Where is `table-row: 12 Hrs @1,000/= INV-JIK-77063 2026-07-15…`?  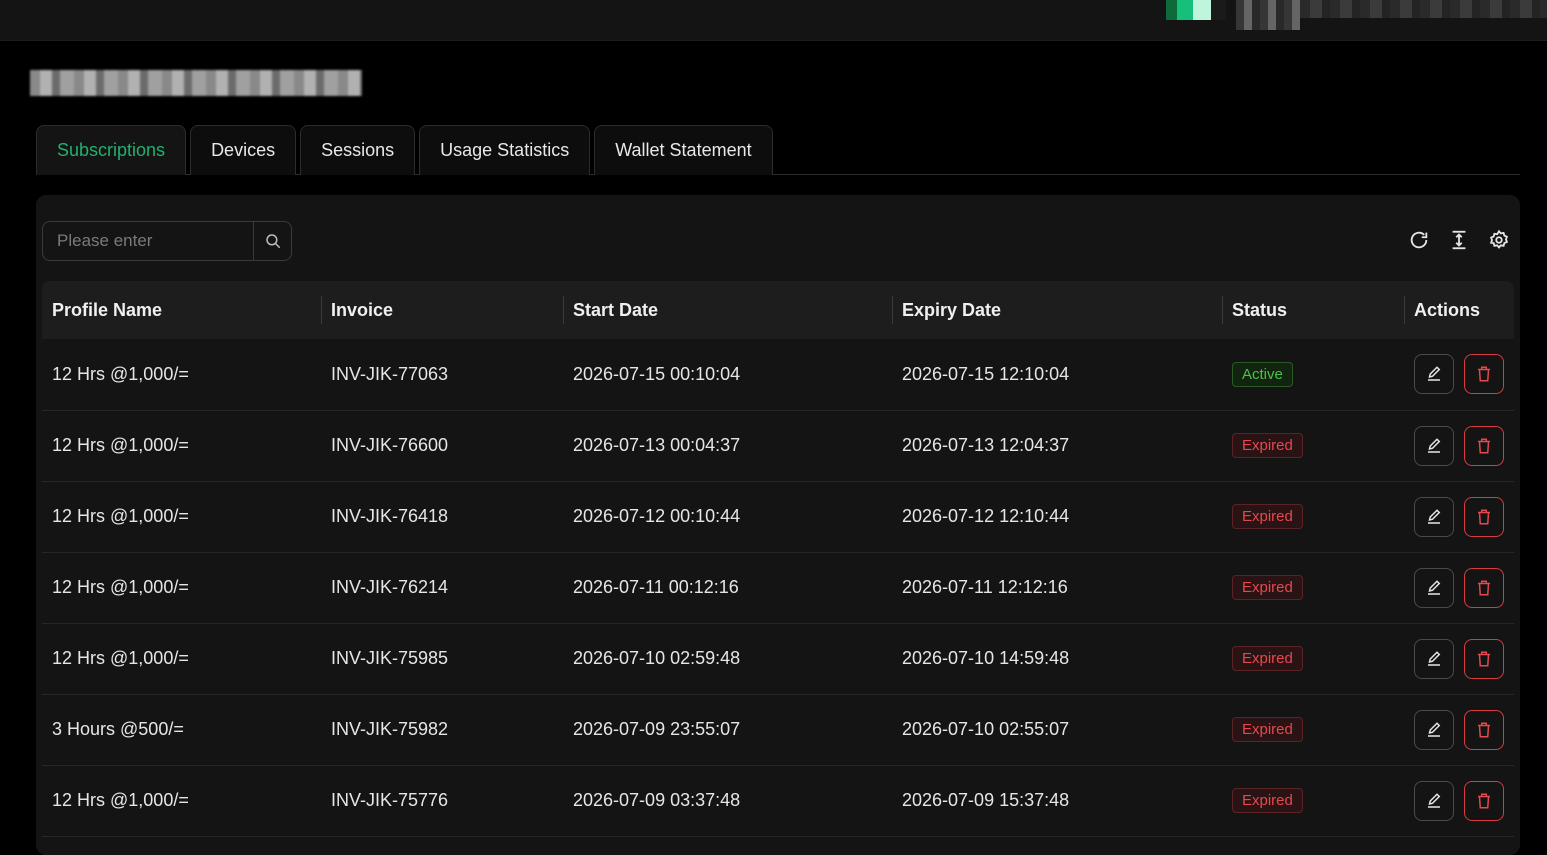 table-row: 12 Hrs @1,000/= INV-JIK-77063 2026-07-15… is located at coordinates (778, 375).